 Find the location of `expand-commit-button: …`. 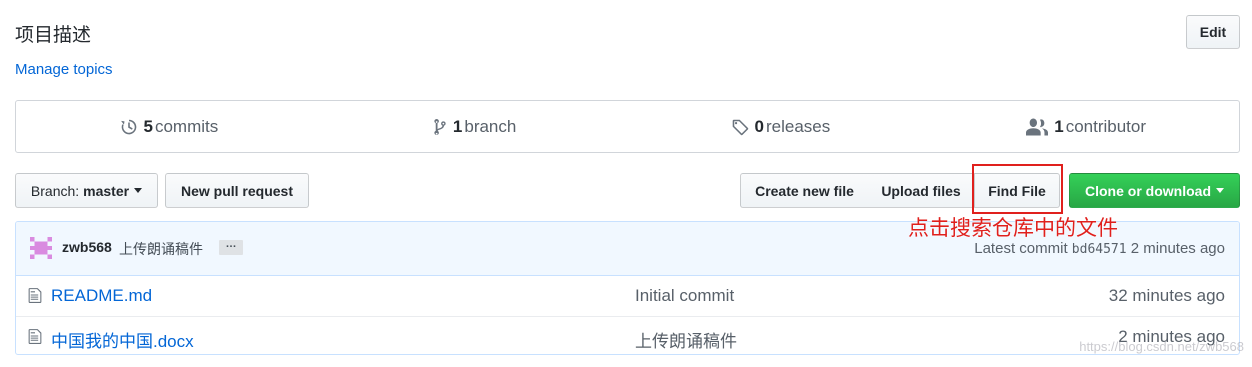

expand-commit-button: … is located at coordinates (231, 247).